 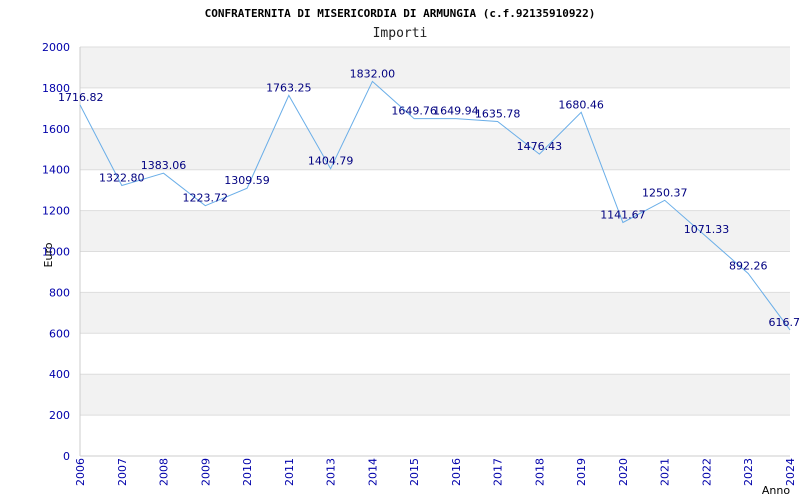 I want to click on data-label: 1832.00, so click(x=373, y=73).